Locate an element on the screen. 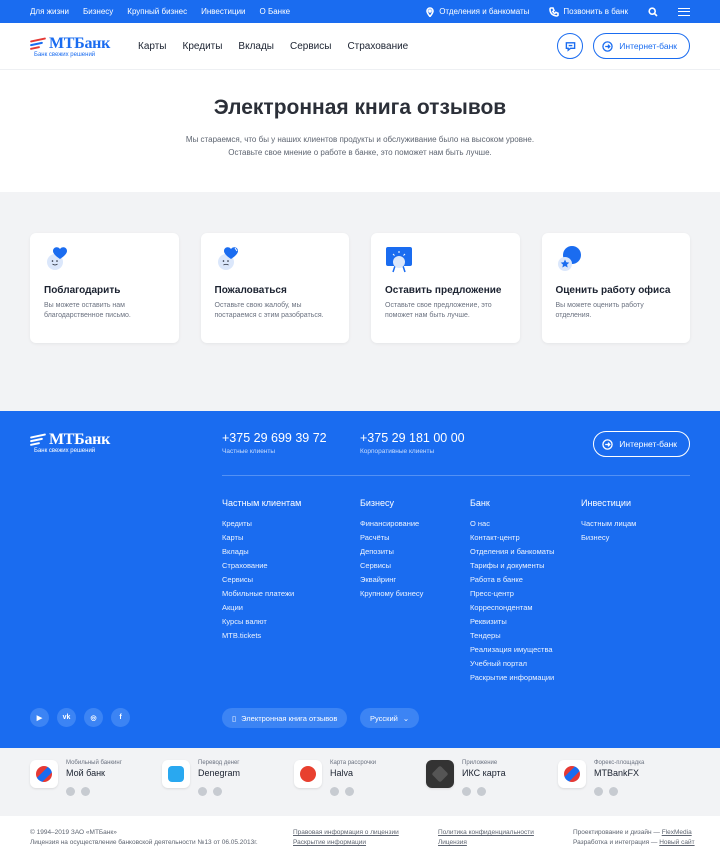 This screenshot has height=863, width=720. app-my-bank: Мобильный банкинг Мой банк is located at coordinates (96, 788).